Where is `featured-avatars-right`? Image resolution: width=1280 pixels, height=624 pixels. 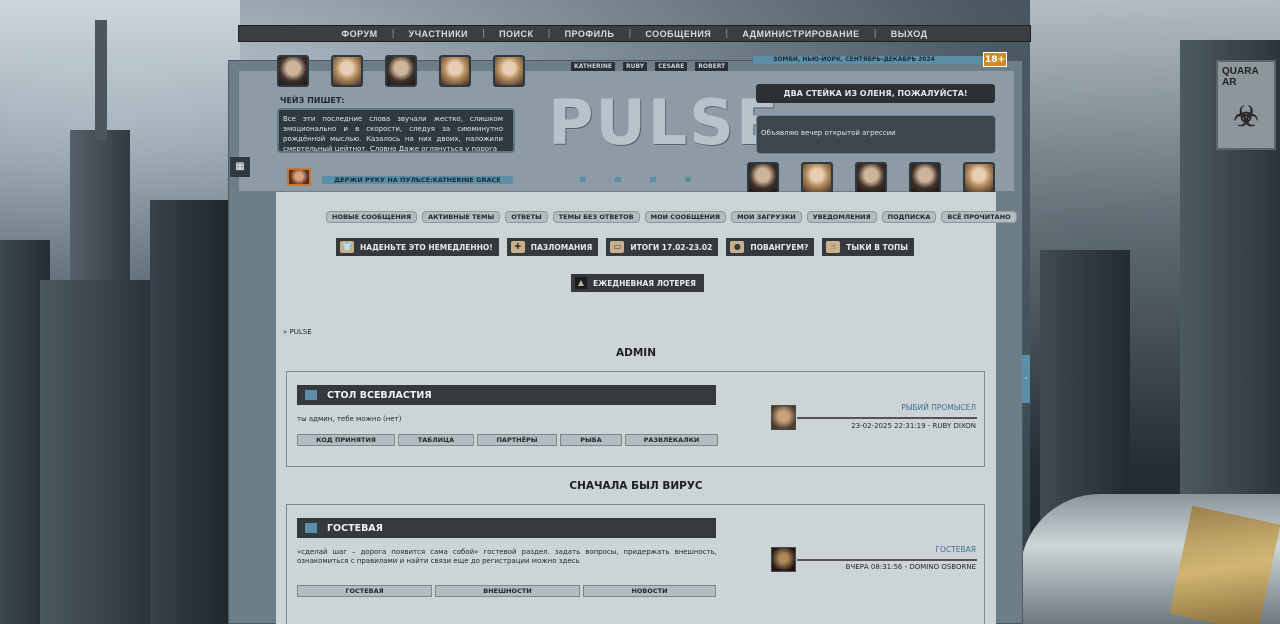
featured-avatars-right is located at coordinates (871, 178).